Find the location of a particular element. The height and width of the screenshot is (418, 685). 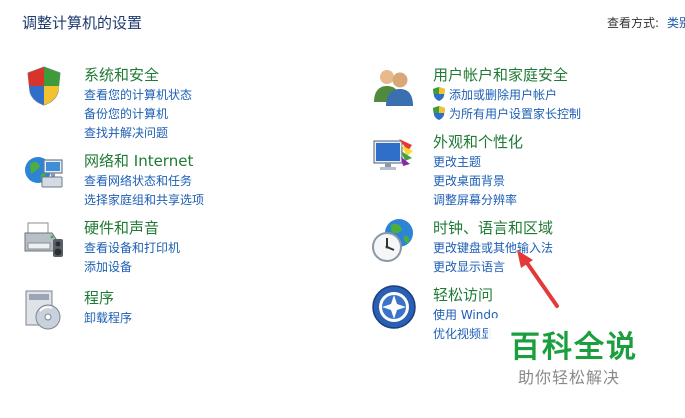

link-uninstall-program: 卸载程序 is located at coordinates (108, 318).